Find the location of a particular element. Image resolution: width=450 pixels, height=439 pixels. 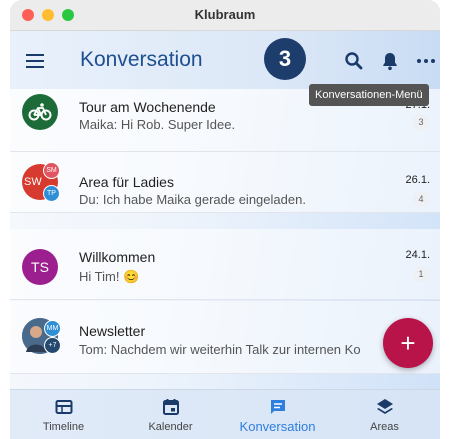

bicycle-icon is located at coordinates (40, 112).